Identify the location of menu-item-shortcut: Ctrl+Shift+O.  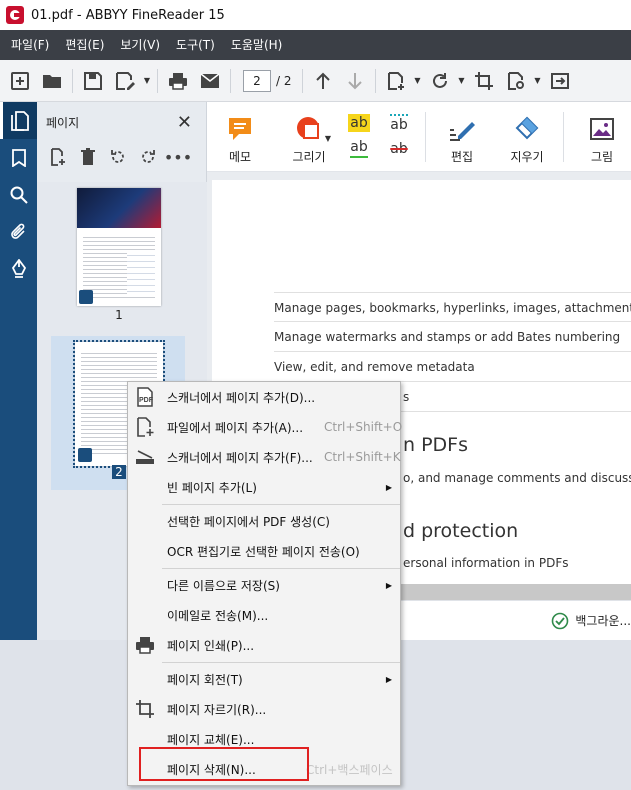
(363, 427).